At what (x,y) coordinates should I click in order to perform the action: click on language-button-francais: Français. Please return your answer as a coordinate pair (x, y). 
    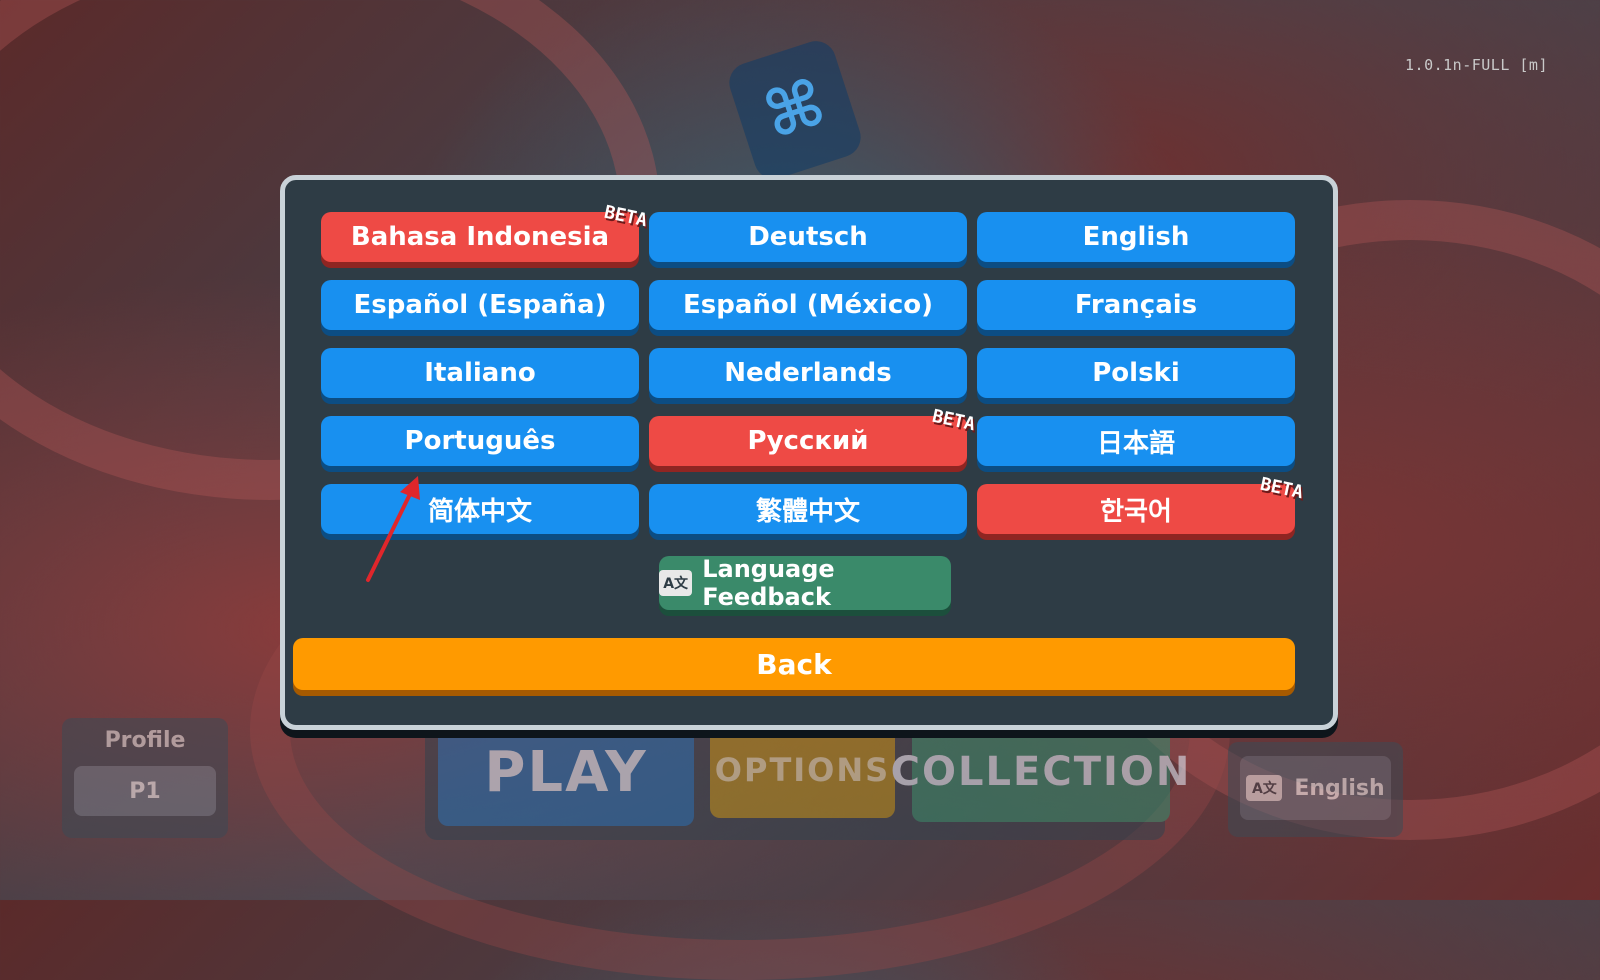
    Looking at the image, I should click on (1136, 305).